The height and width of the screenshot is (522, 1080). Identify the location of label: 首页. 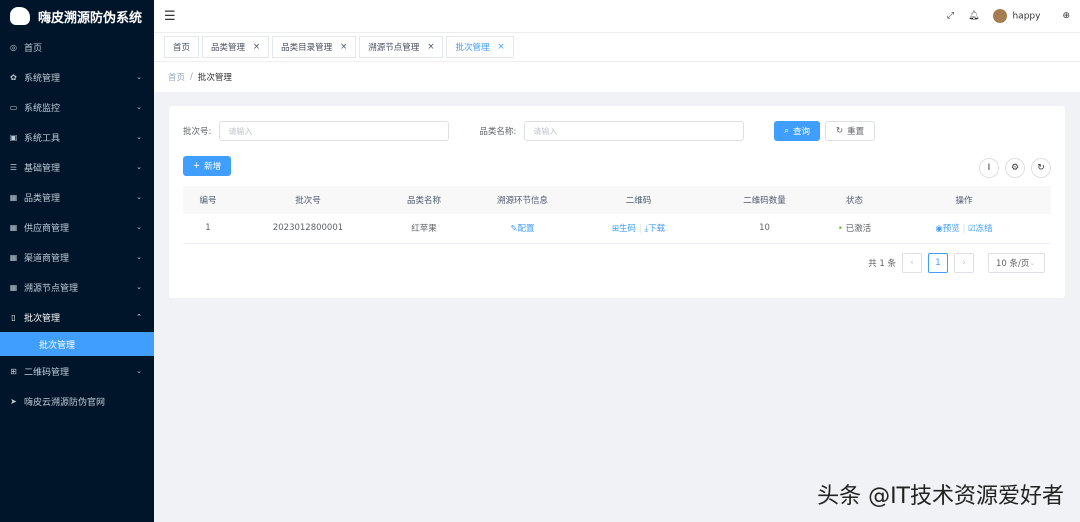
(33, 48).